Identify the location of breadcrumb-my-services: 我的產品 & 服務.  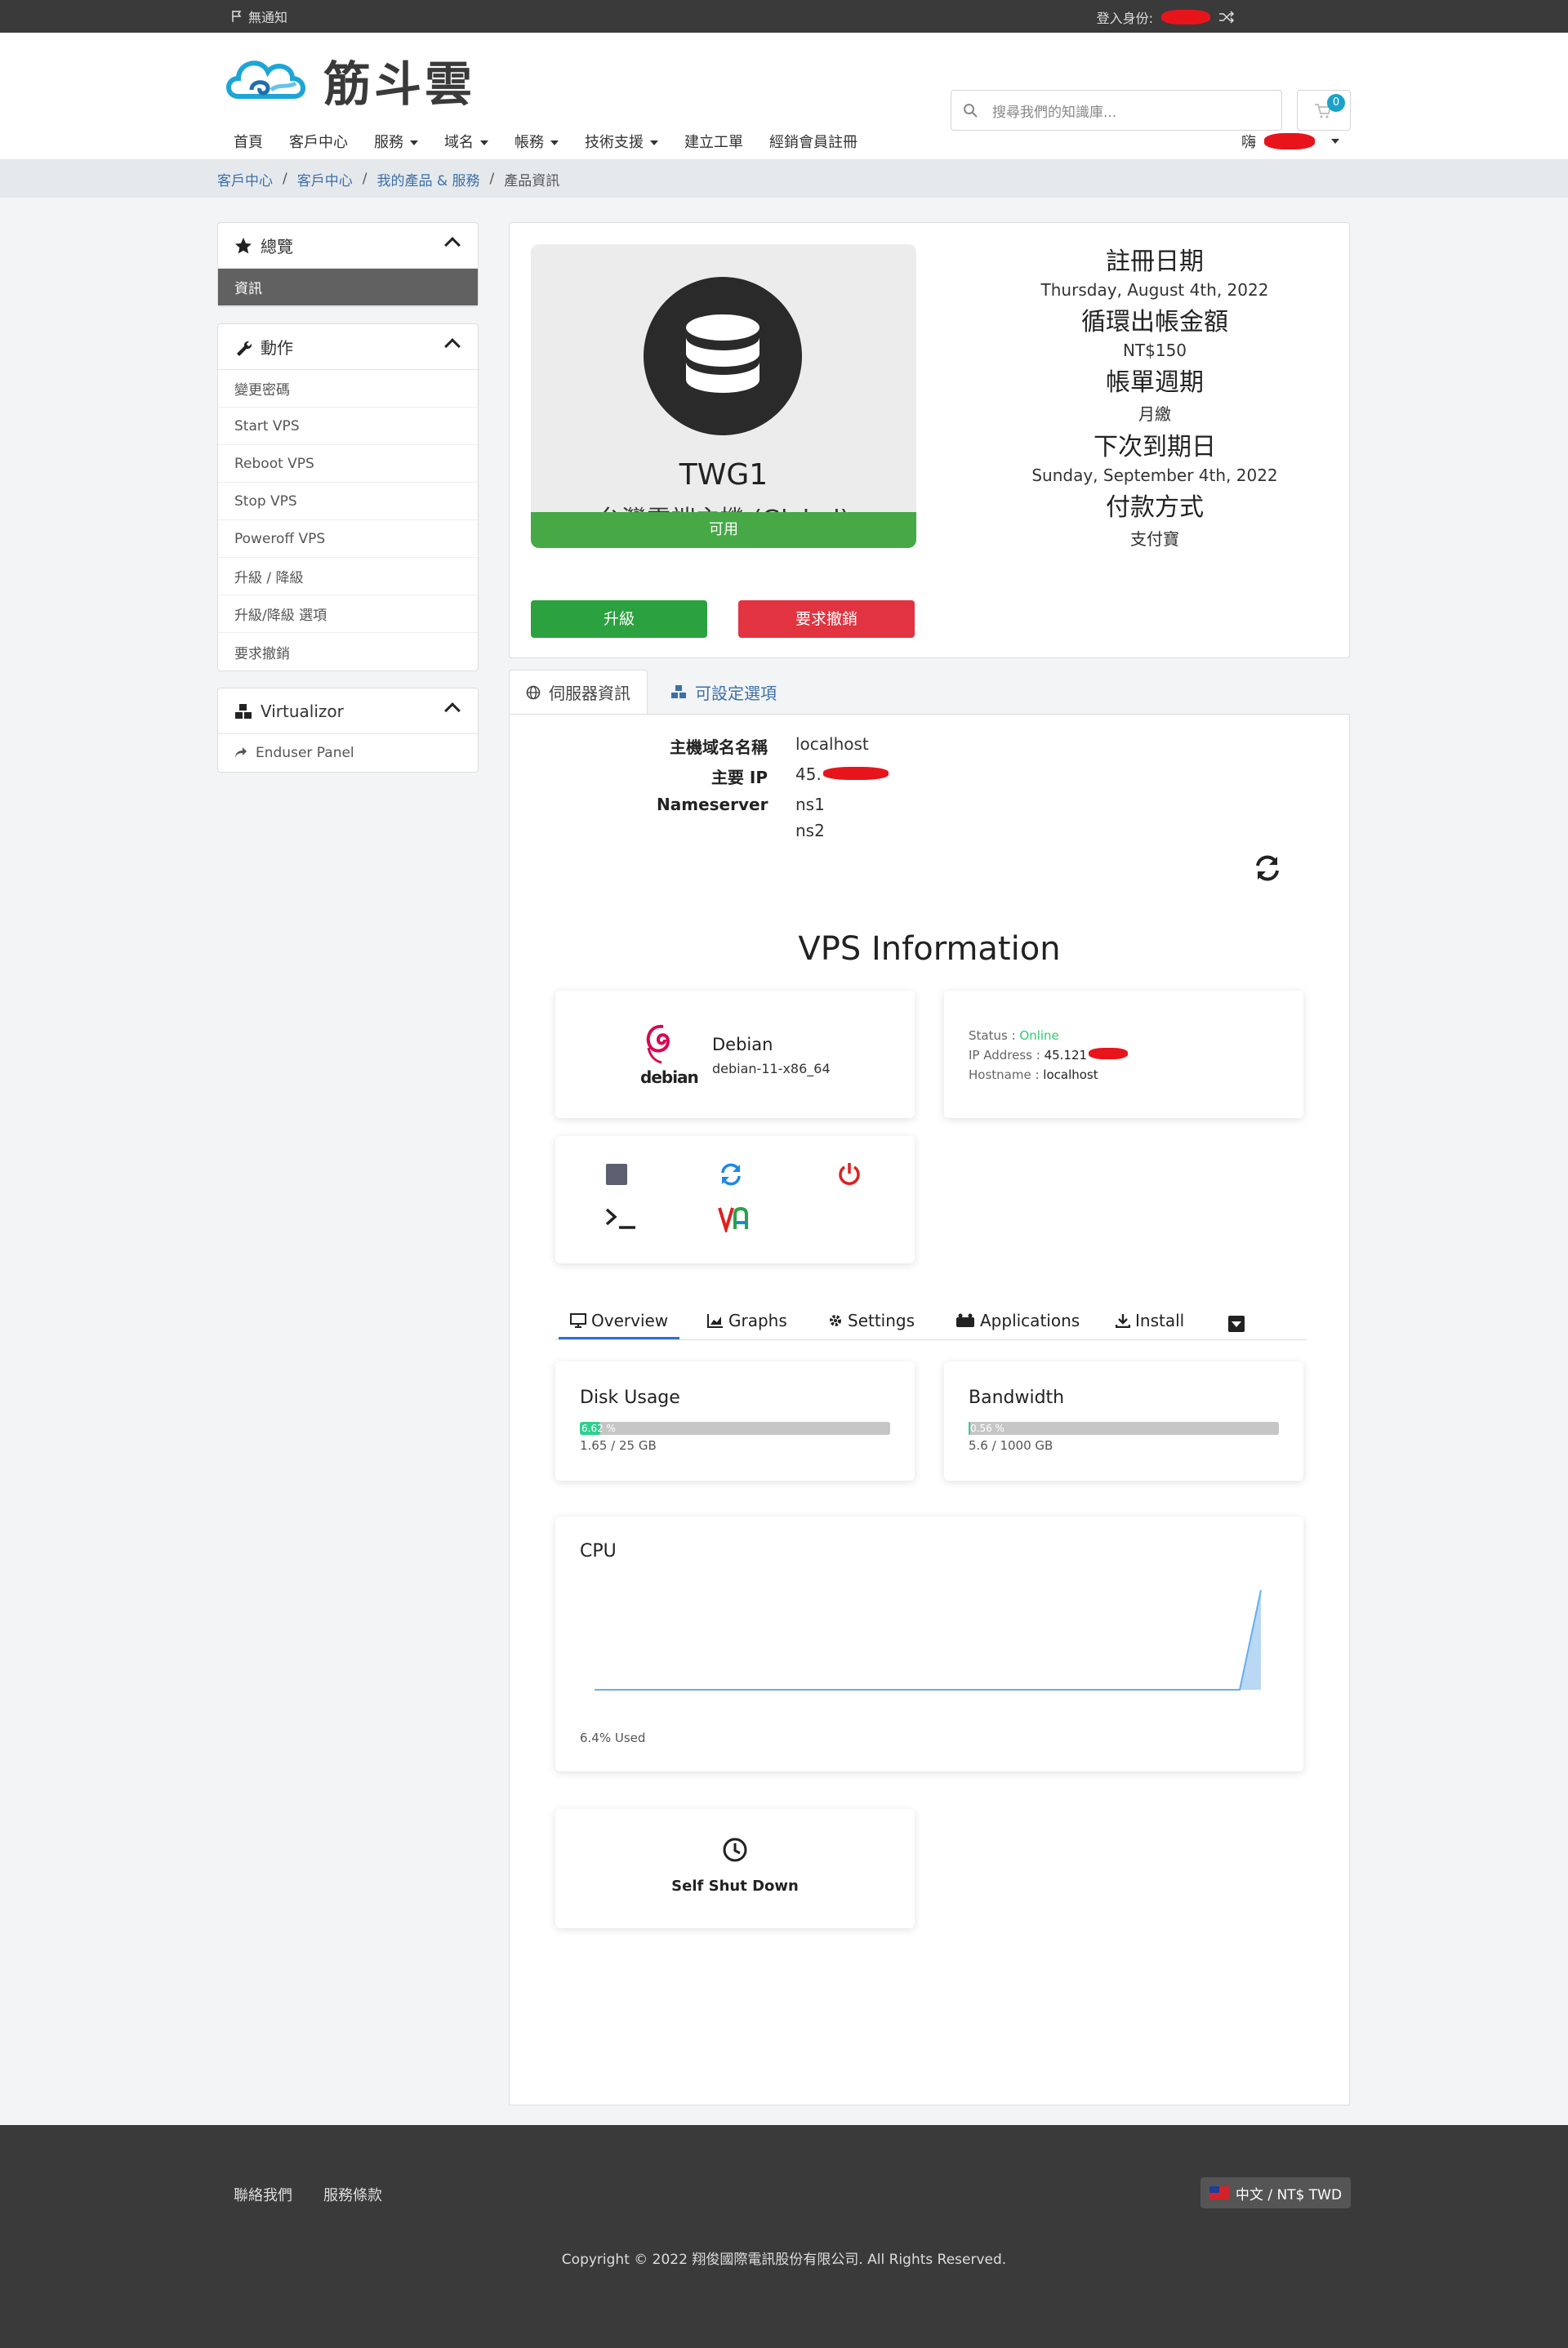
(427, 179).